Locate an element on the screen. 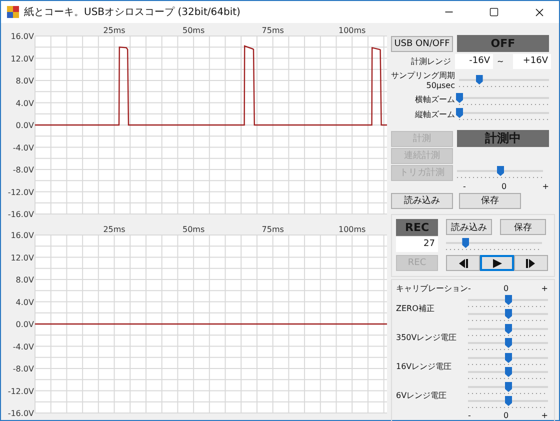  app-icon is located at coordinates (13, 12).